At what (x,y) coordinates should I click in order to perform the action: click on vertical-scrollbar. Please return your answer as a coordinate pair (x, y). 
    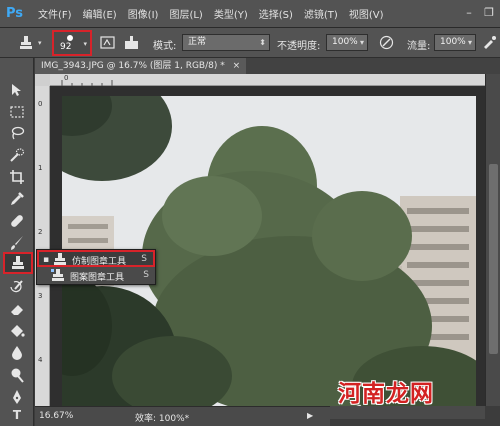
    Looking at the image, I should click on (492, 240).